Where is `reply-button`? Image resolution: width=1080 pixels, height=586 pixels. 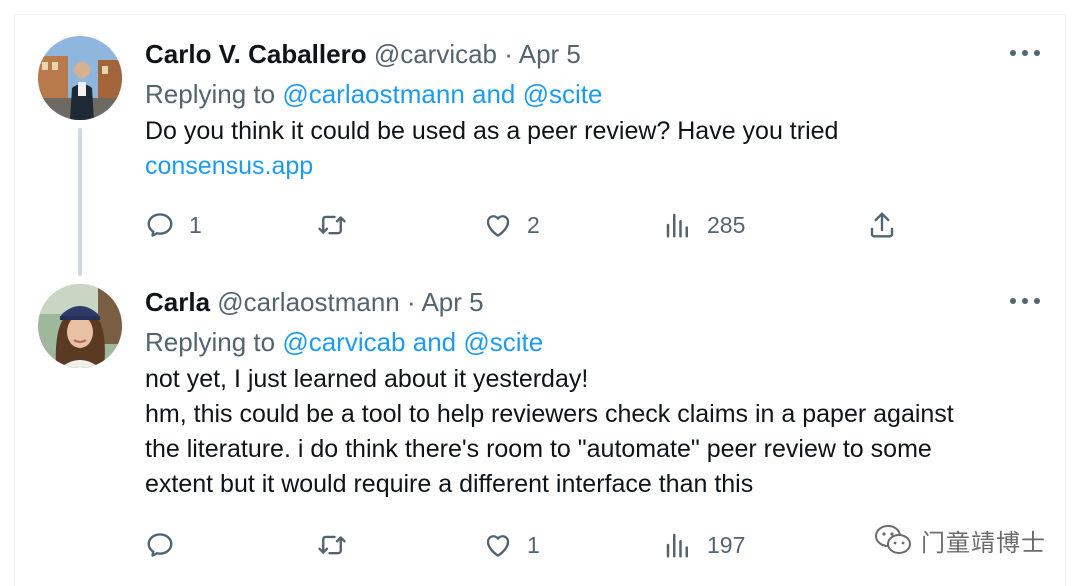
reply-button is located at coordinates (160, 545).